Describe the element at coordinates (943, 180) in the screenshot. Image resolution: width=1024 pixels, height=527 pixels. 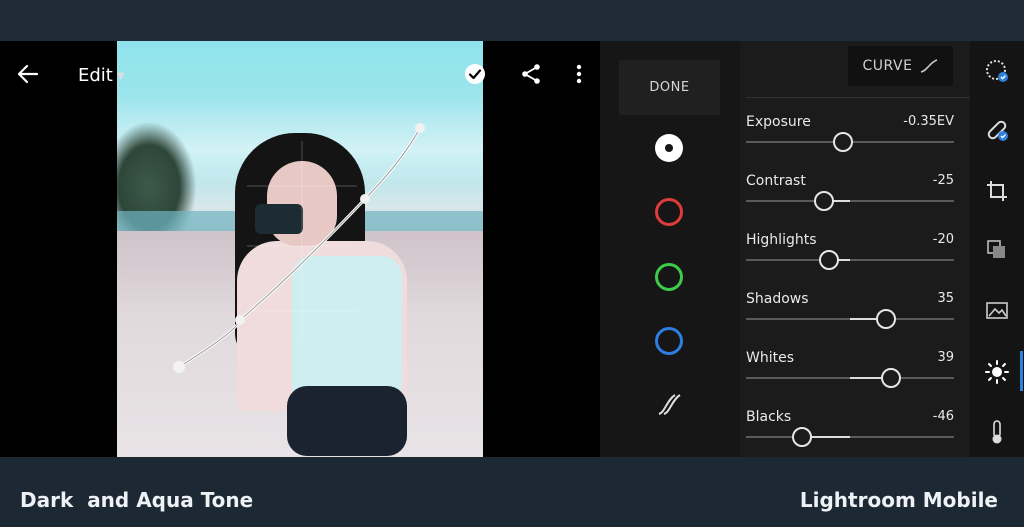
I see `contrast-value: -25` at that location.